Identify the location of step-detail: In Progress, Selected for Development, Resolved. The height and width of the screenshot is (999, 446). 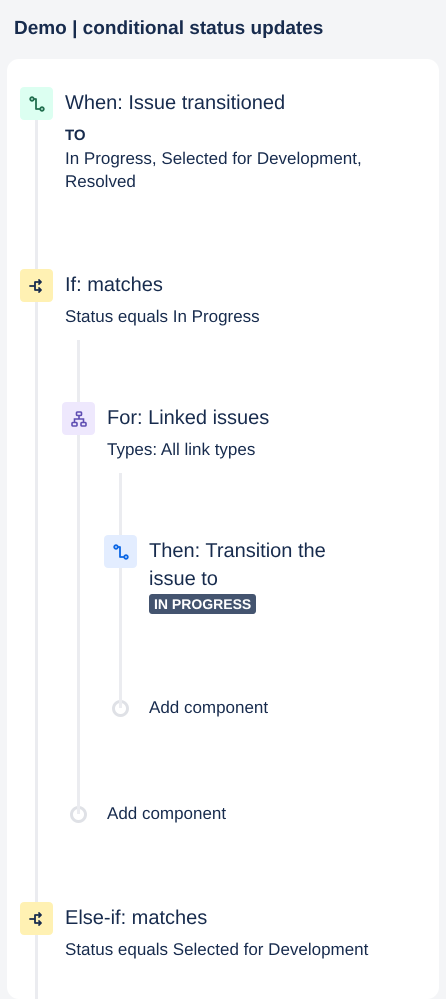
(214, 170).